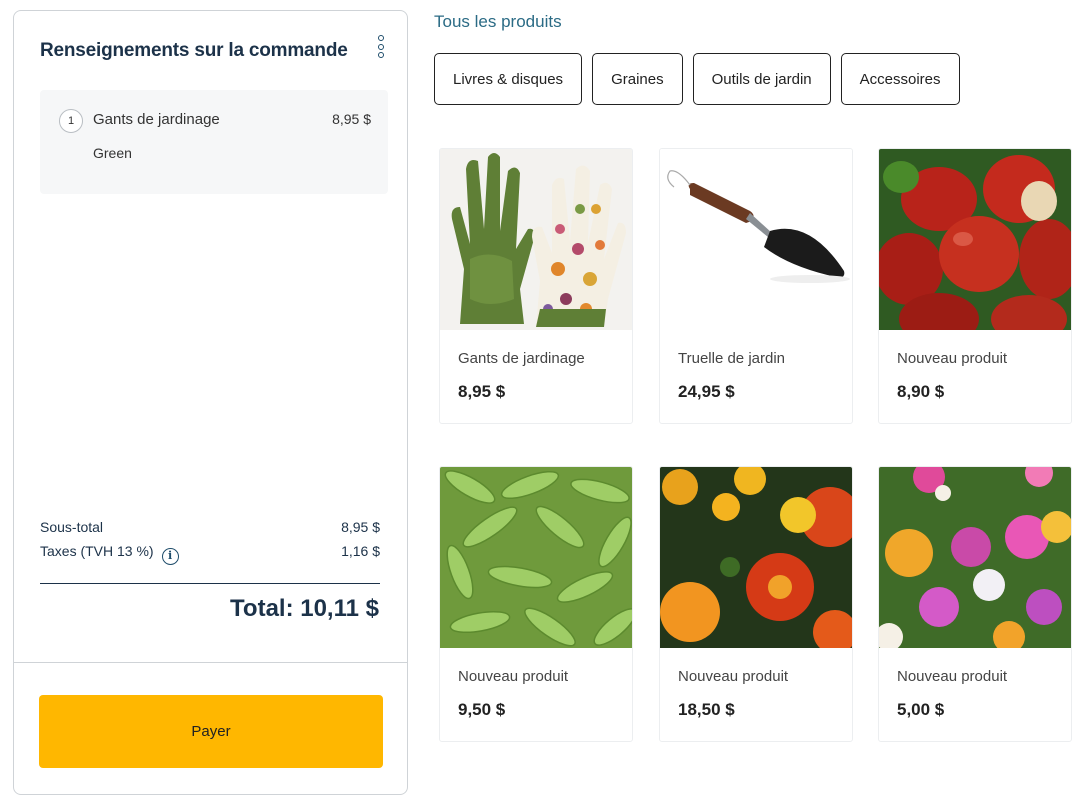  What do you see at coordinates (975, 557) in the screenshot?
I see `product-image-zinnias` at bounding box center [975, 557].